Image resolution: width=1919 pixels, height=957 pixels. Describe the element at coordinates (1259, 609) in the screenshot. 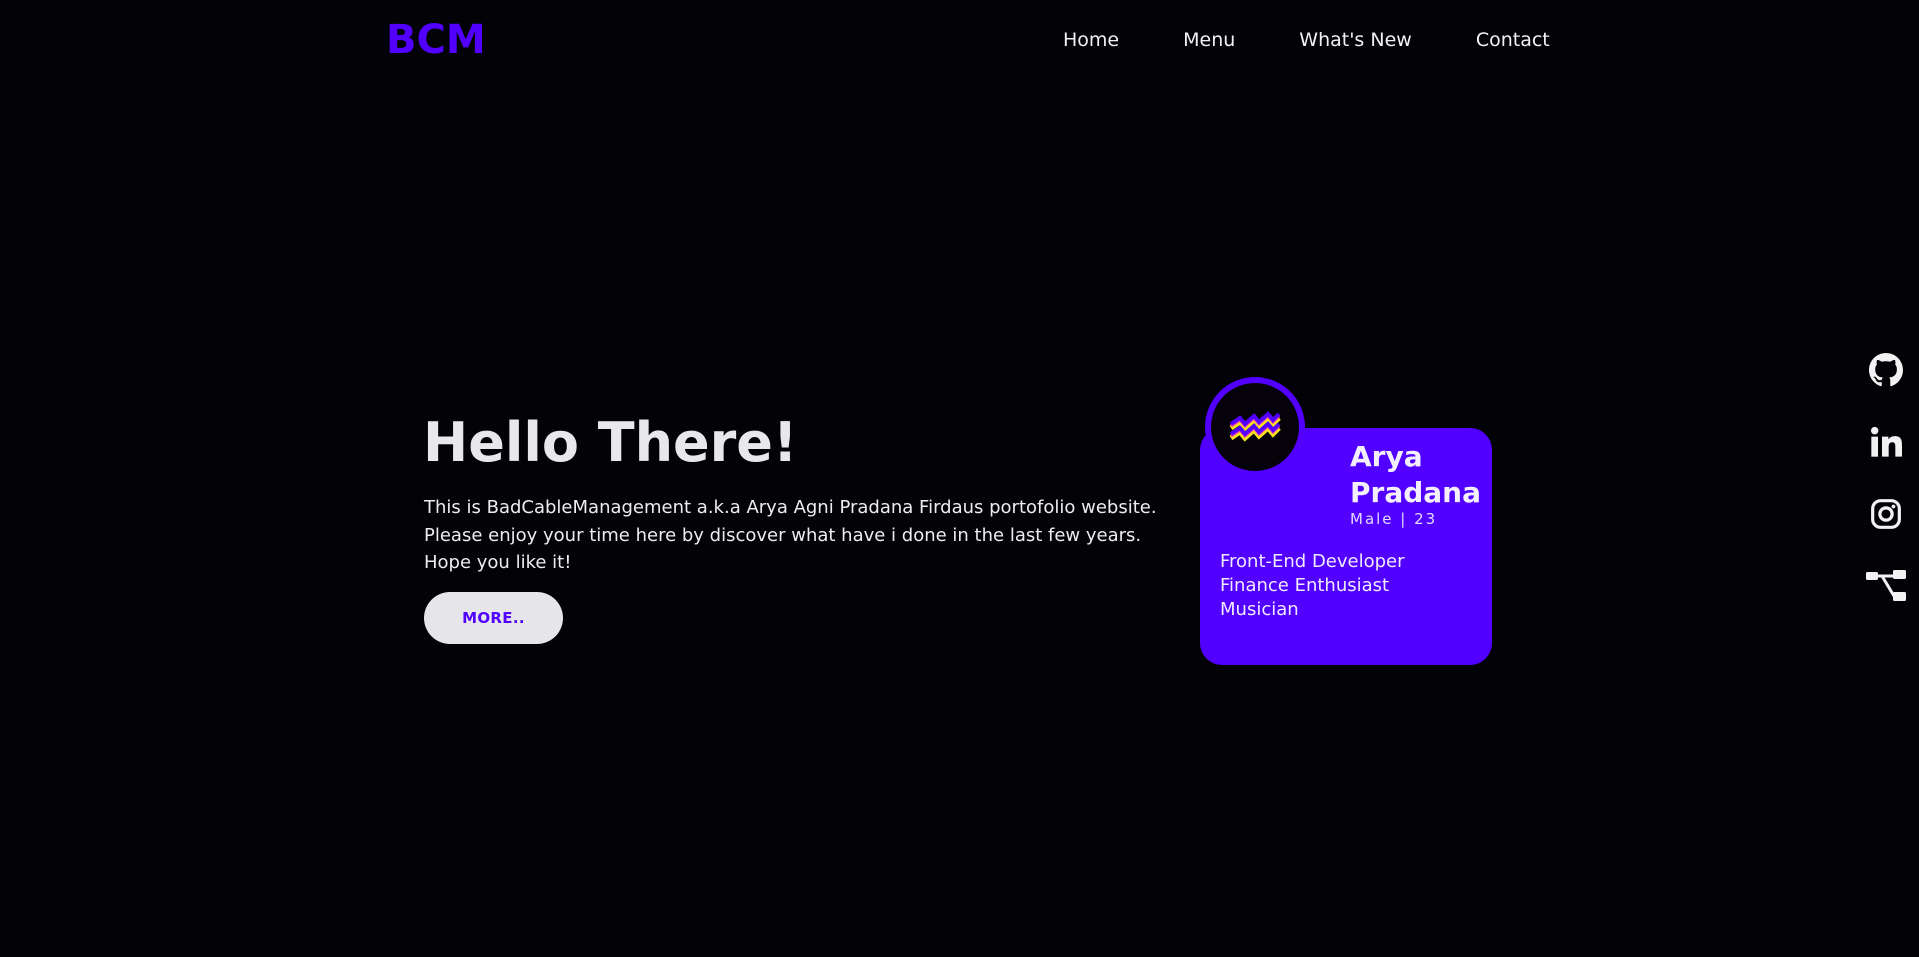

I see `role-item: Musician` at that location.